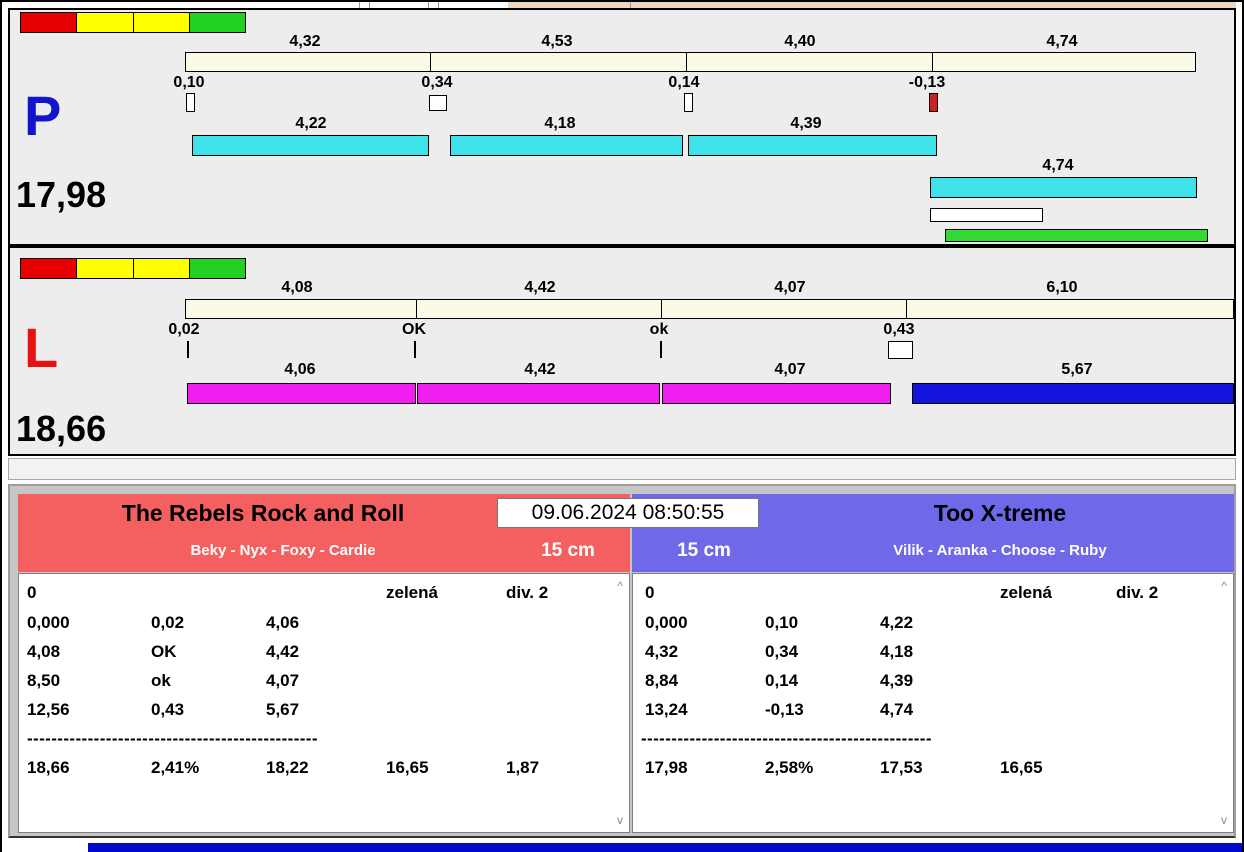 The height and width of the screenshot is (852, 1244). Describe the element at coordinates (414, 329) in the screenshot. I see `delta-time-label: OK` at that location.